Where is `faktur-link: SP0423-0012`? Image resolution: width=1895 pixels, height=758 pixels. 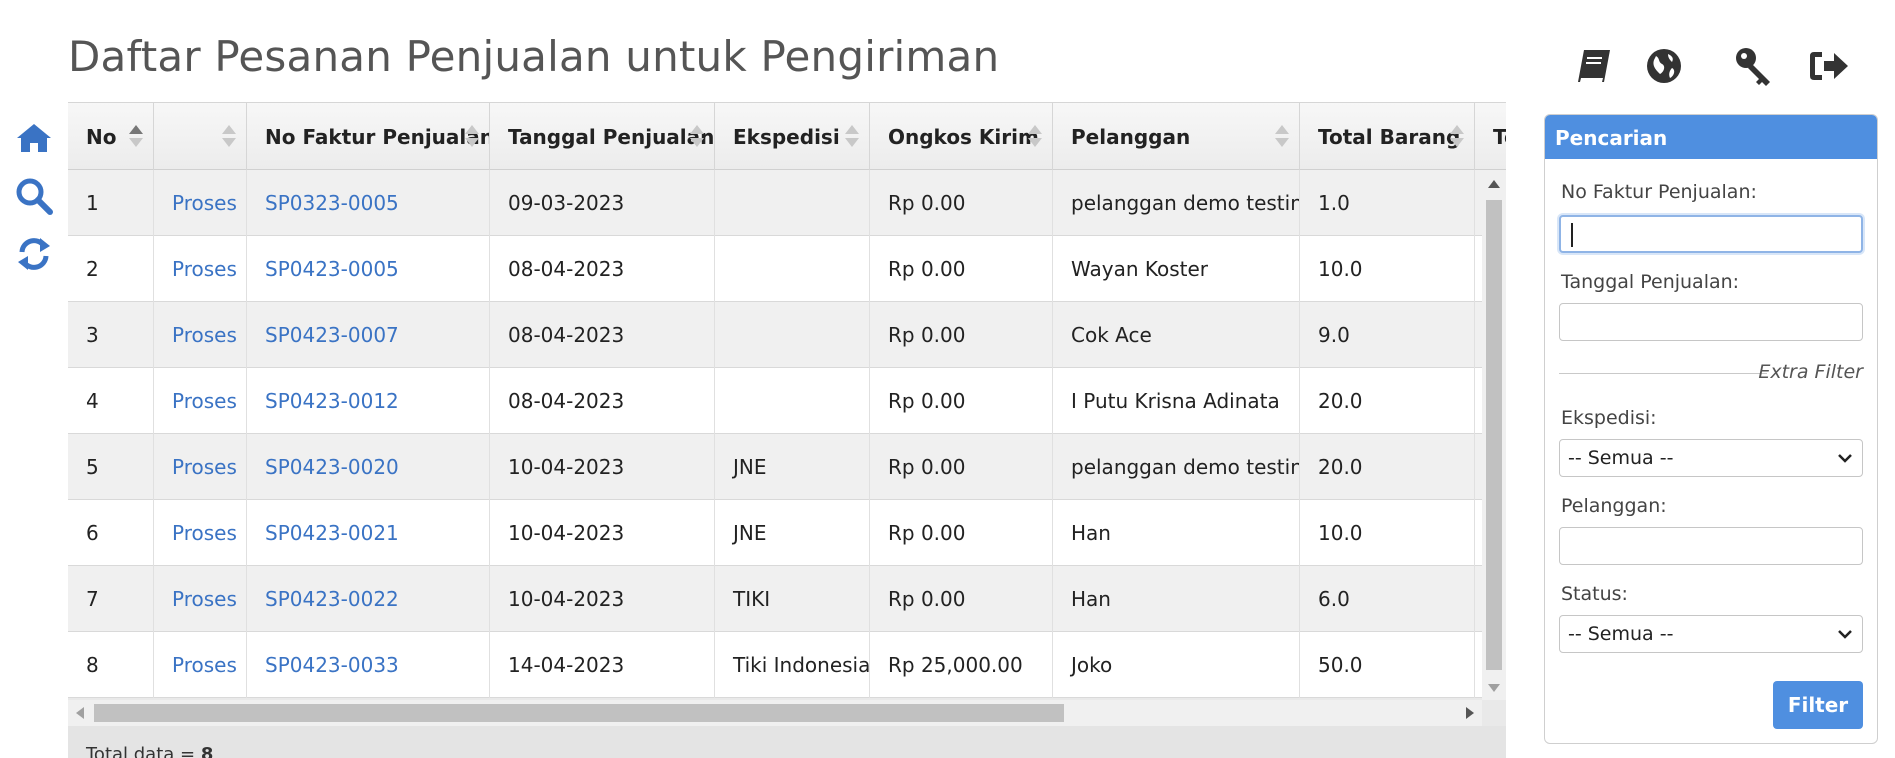 faktur-link: SP0423-0012 is located at coordinates (332, 401).